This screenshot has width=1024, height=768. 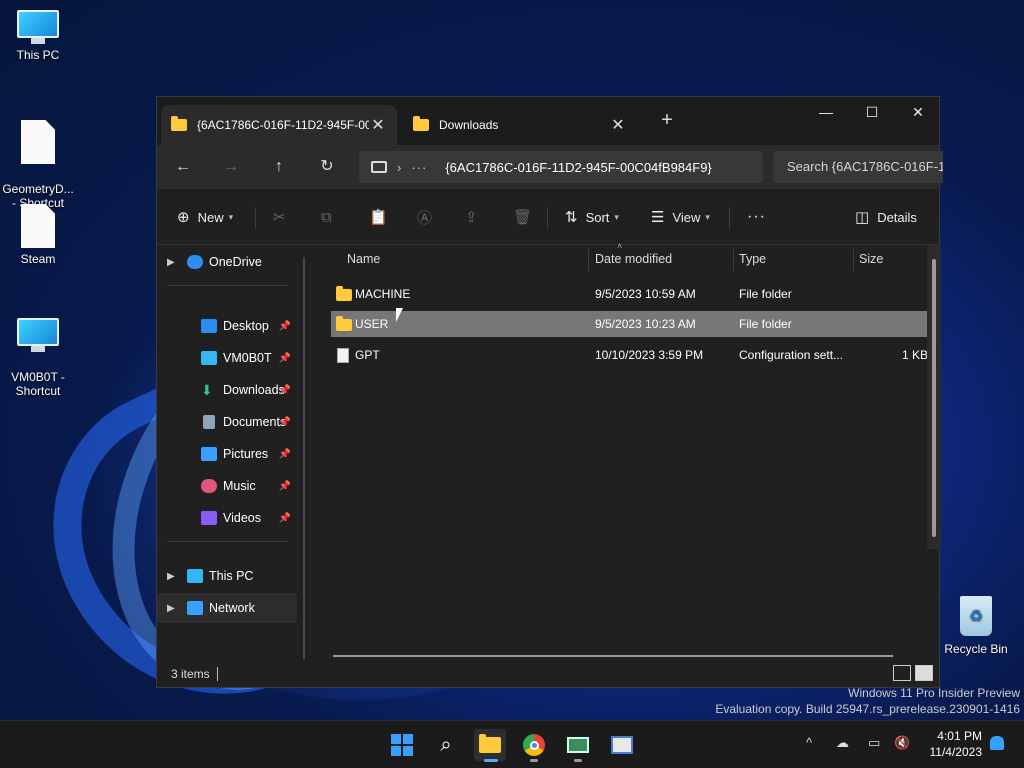 What do you see at coordinates (469, 125) in the screenshot?
I see `tab-title: Downloads` at bounding box center [469, 125].